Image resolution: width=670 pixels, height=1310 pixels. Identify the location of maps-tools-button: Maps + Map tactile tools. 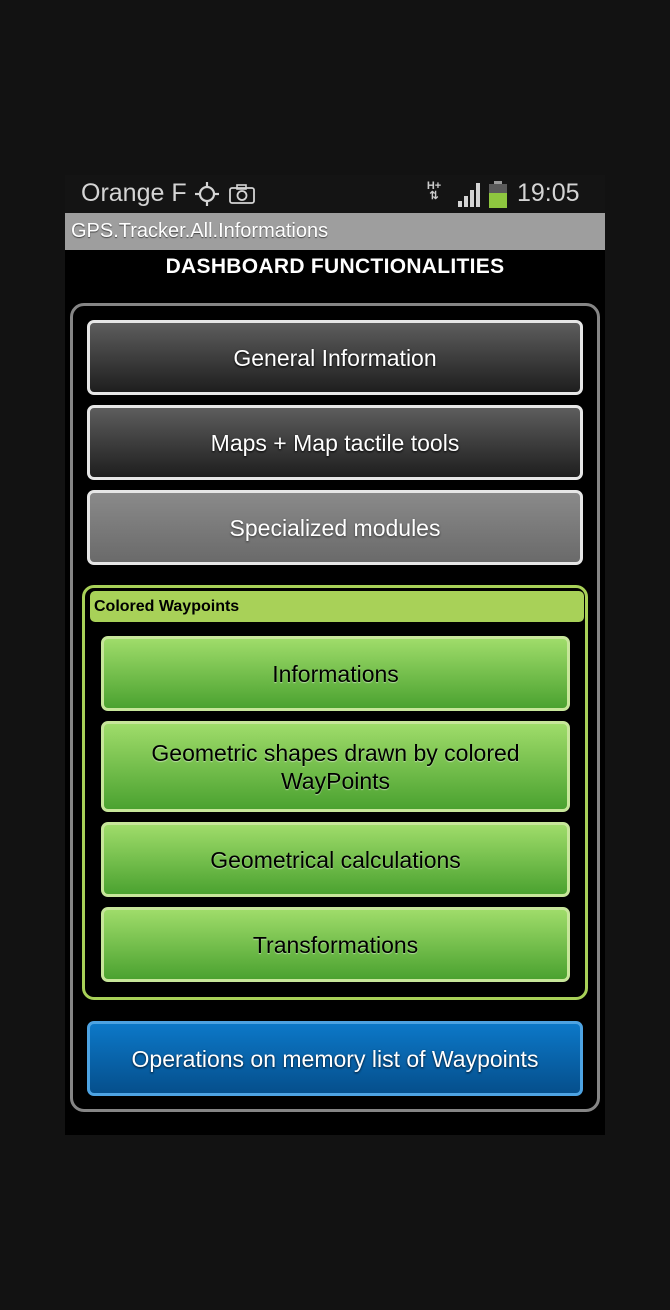
(335, 442).